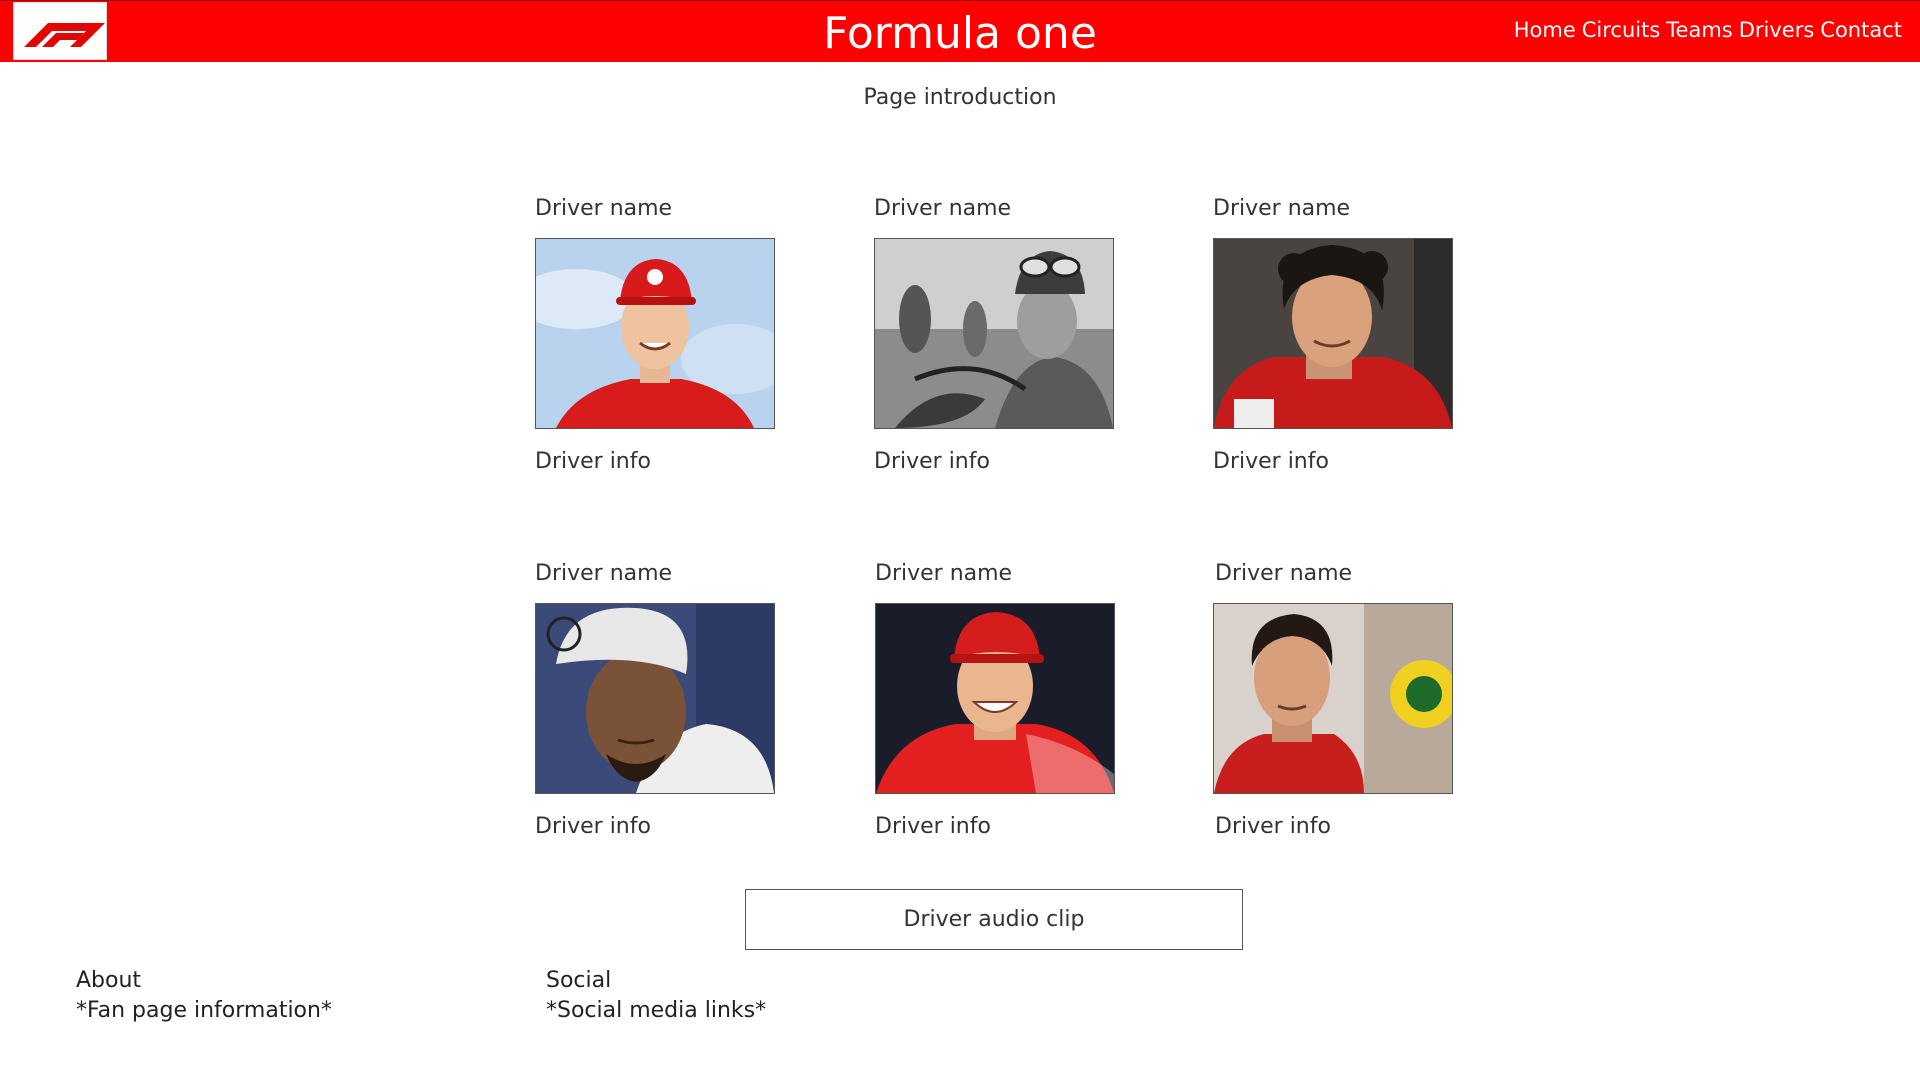 This screenshot has width=1920, height=1080. What do you see at coordinates (109, 980) in the screenshot?
I see `footer-about-title: About` at bounding box center [109, 980].